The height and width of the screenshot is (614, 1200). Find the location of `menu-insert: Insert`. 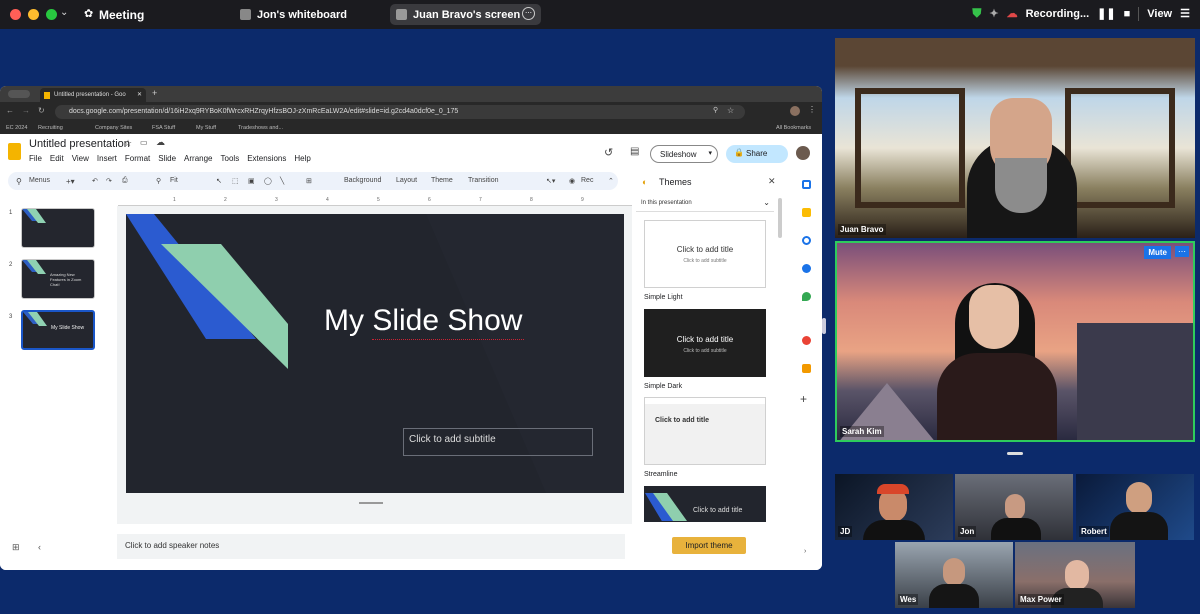

menu-insert: Insert is located at coordinates (107, 158).